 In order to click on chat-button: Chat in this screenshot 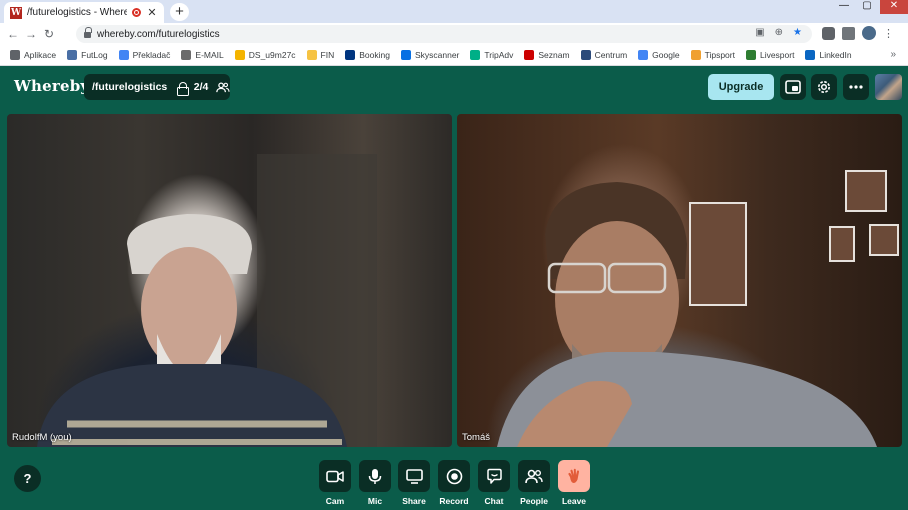, I will do `click(494, 483)`.